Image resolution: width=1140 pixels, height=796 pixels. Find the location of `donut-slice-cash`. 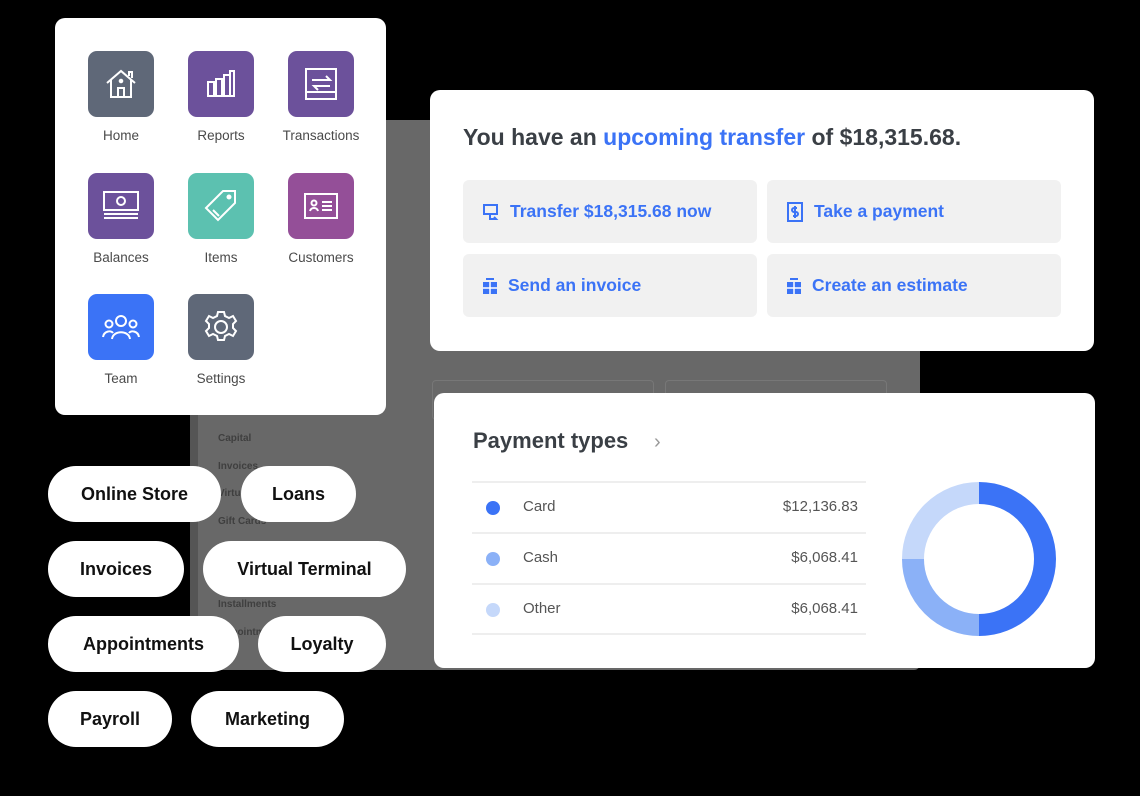

donut-slice-cash is located at coordinates (941, 597).